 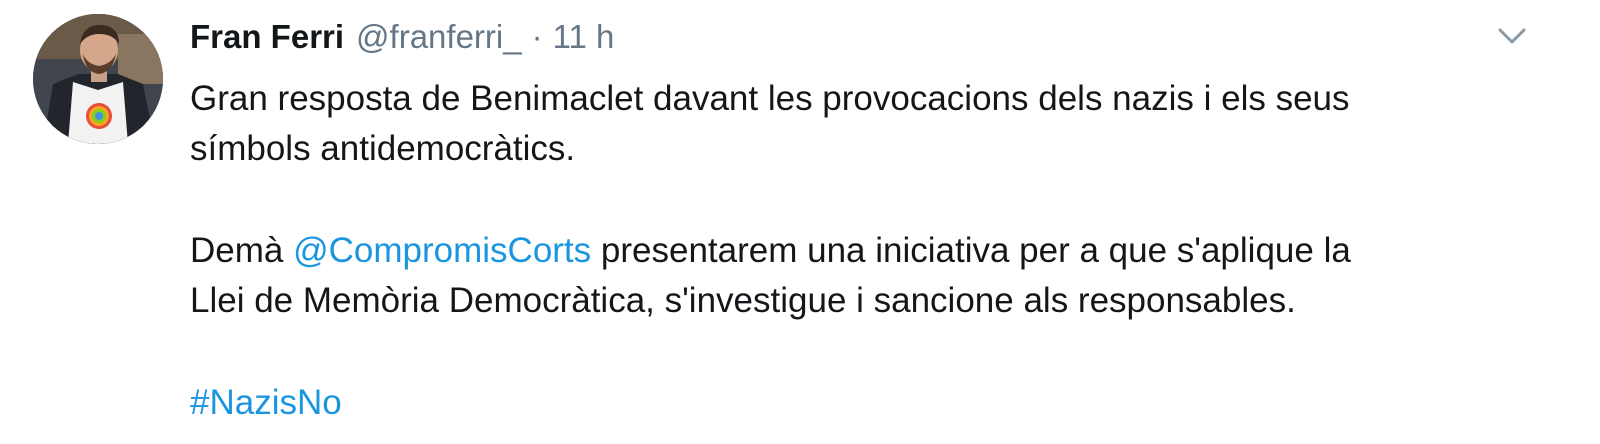 What do you see at coordinates (439, 37) in the screenshot?
I see `author-handle: @franferri_` at bounding box center [439, 37].